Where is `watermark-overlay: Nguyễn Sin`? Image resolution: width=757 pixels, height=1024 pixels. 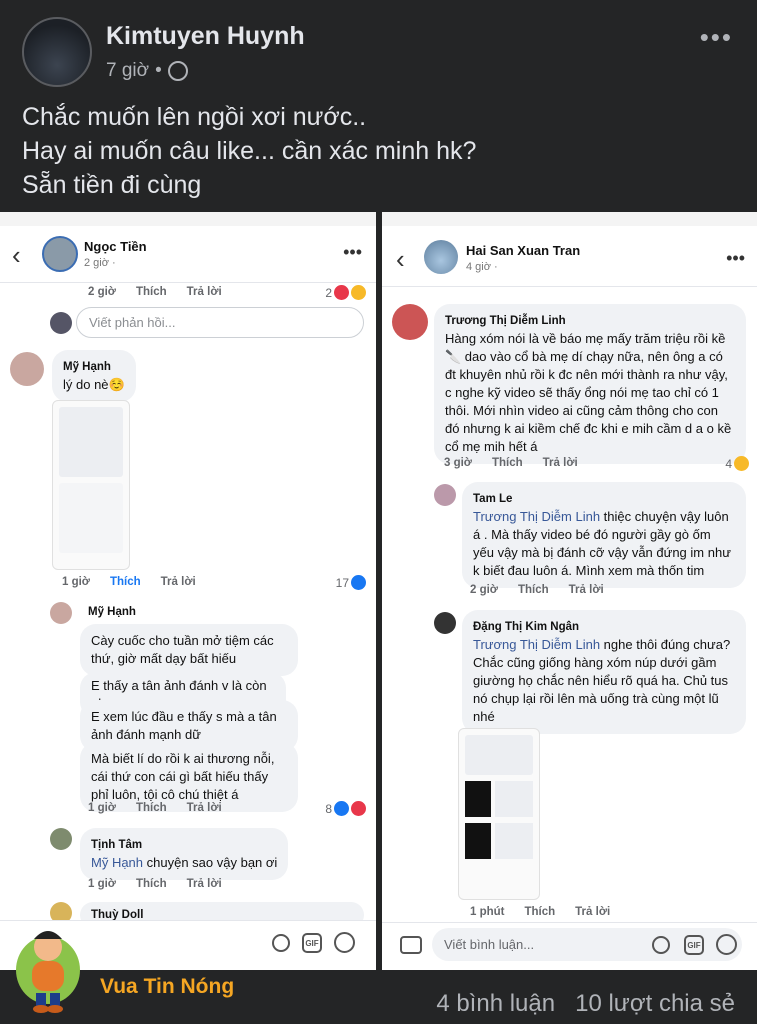
watermark-overlay: Nguyễn Sin is located at coordinates (161, 941).